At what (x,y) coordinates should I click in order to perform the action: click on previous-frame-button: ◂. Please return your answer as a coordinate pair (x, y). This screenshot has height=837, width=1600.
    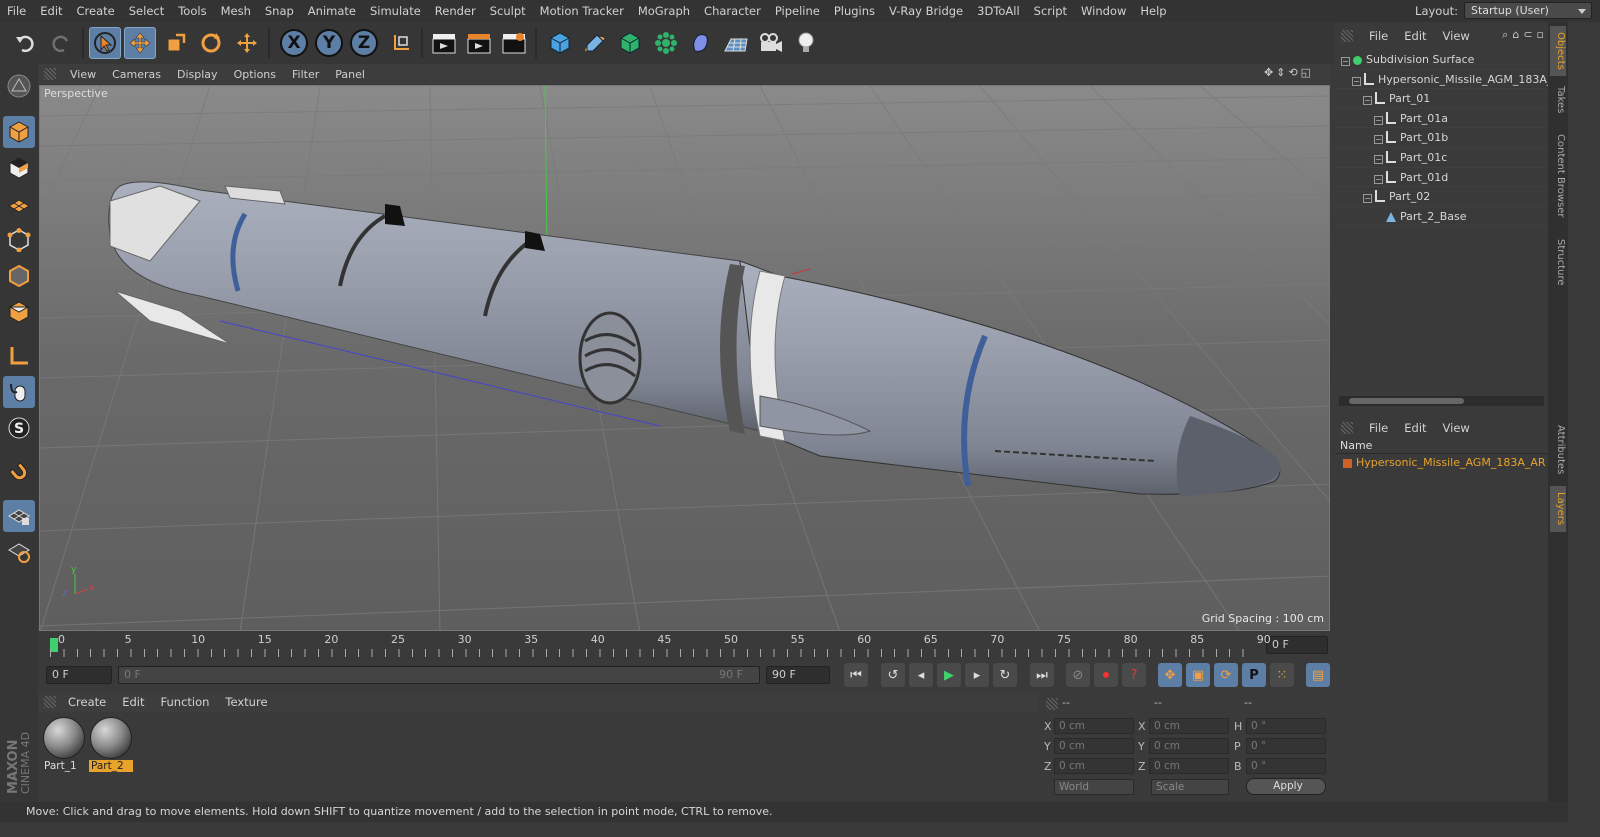
    Looking at the image, I should click on (921, 675).